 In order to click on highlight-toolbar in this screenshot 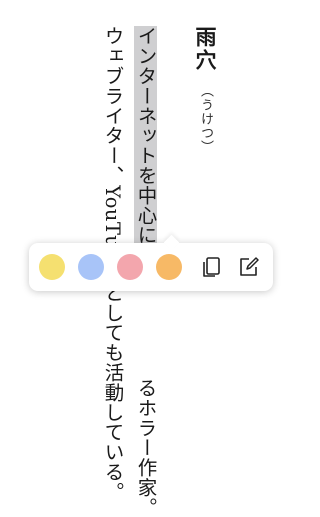, I will do `click(151, 267)`.